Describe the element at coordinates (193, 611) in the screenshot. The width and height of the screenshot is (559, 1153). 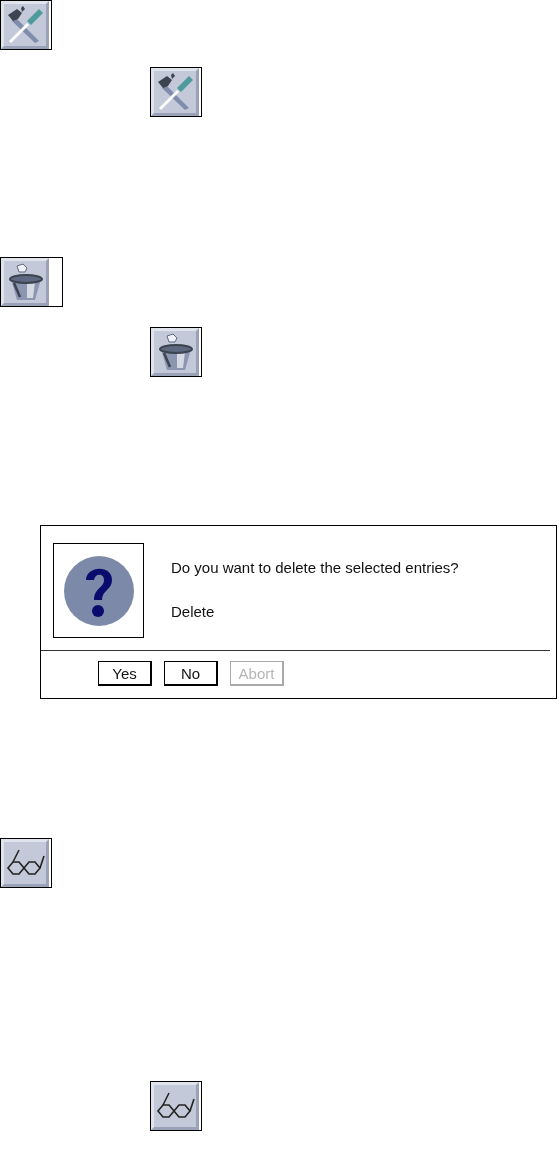
I see `dialog-title: Delete` at that location.